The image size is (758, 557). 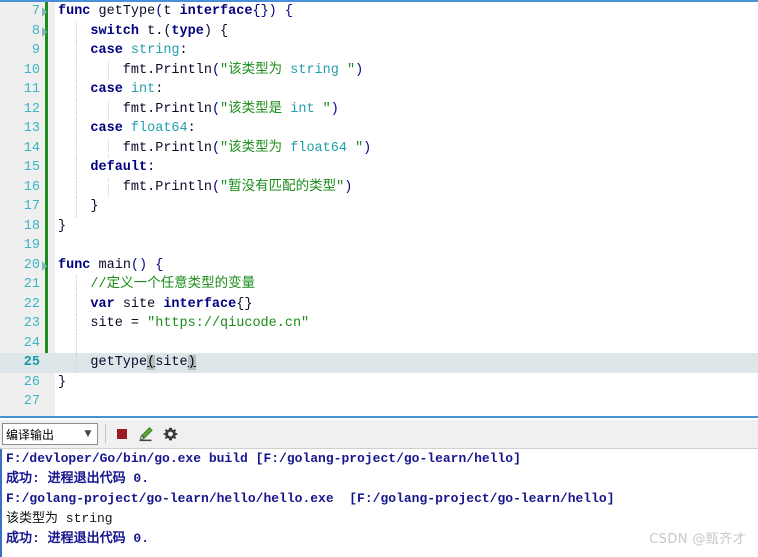 I want to click on settings-button, so click(x=170, y=434).